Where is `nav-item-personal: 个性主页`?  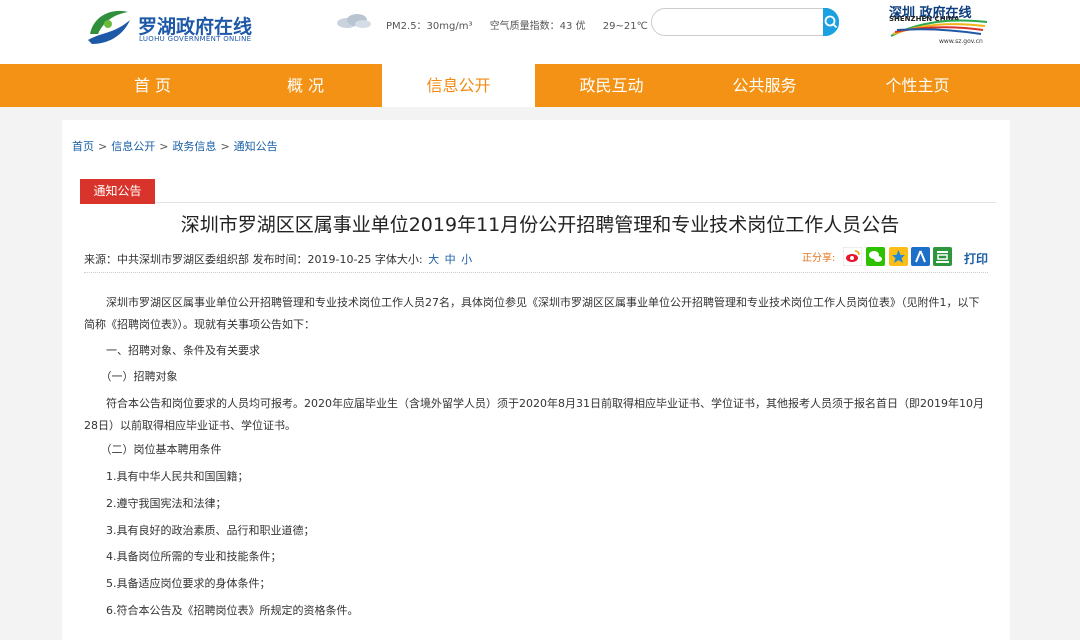 nav-item-personal: 个性主页 is located at coordinates (917, 85).